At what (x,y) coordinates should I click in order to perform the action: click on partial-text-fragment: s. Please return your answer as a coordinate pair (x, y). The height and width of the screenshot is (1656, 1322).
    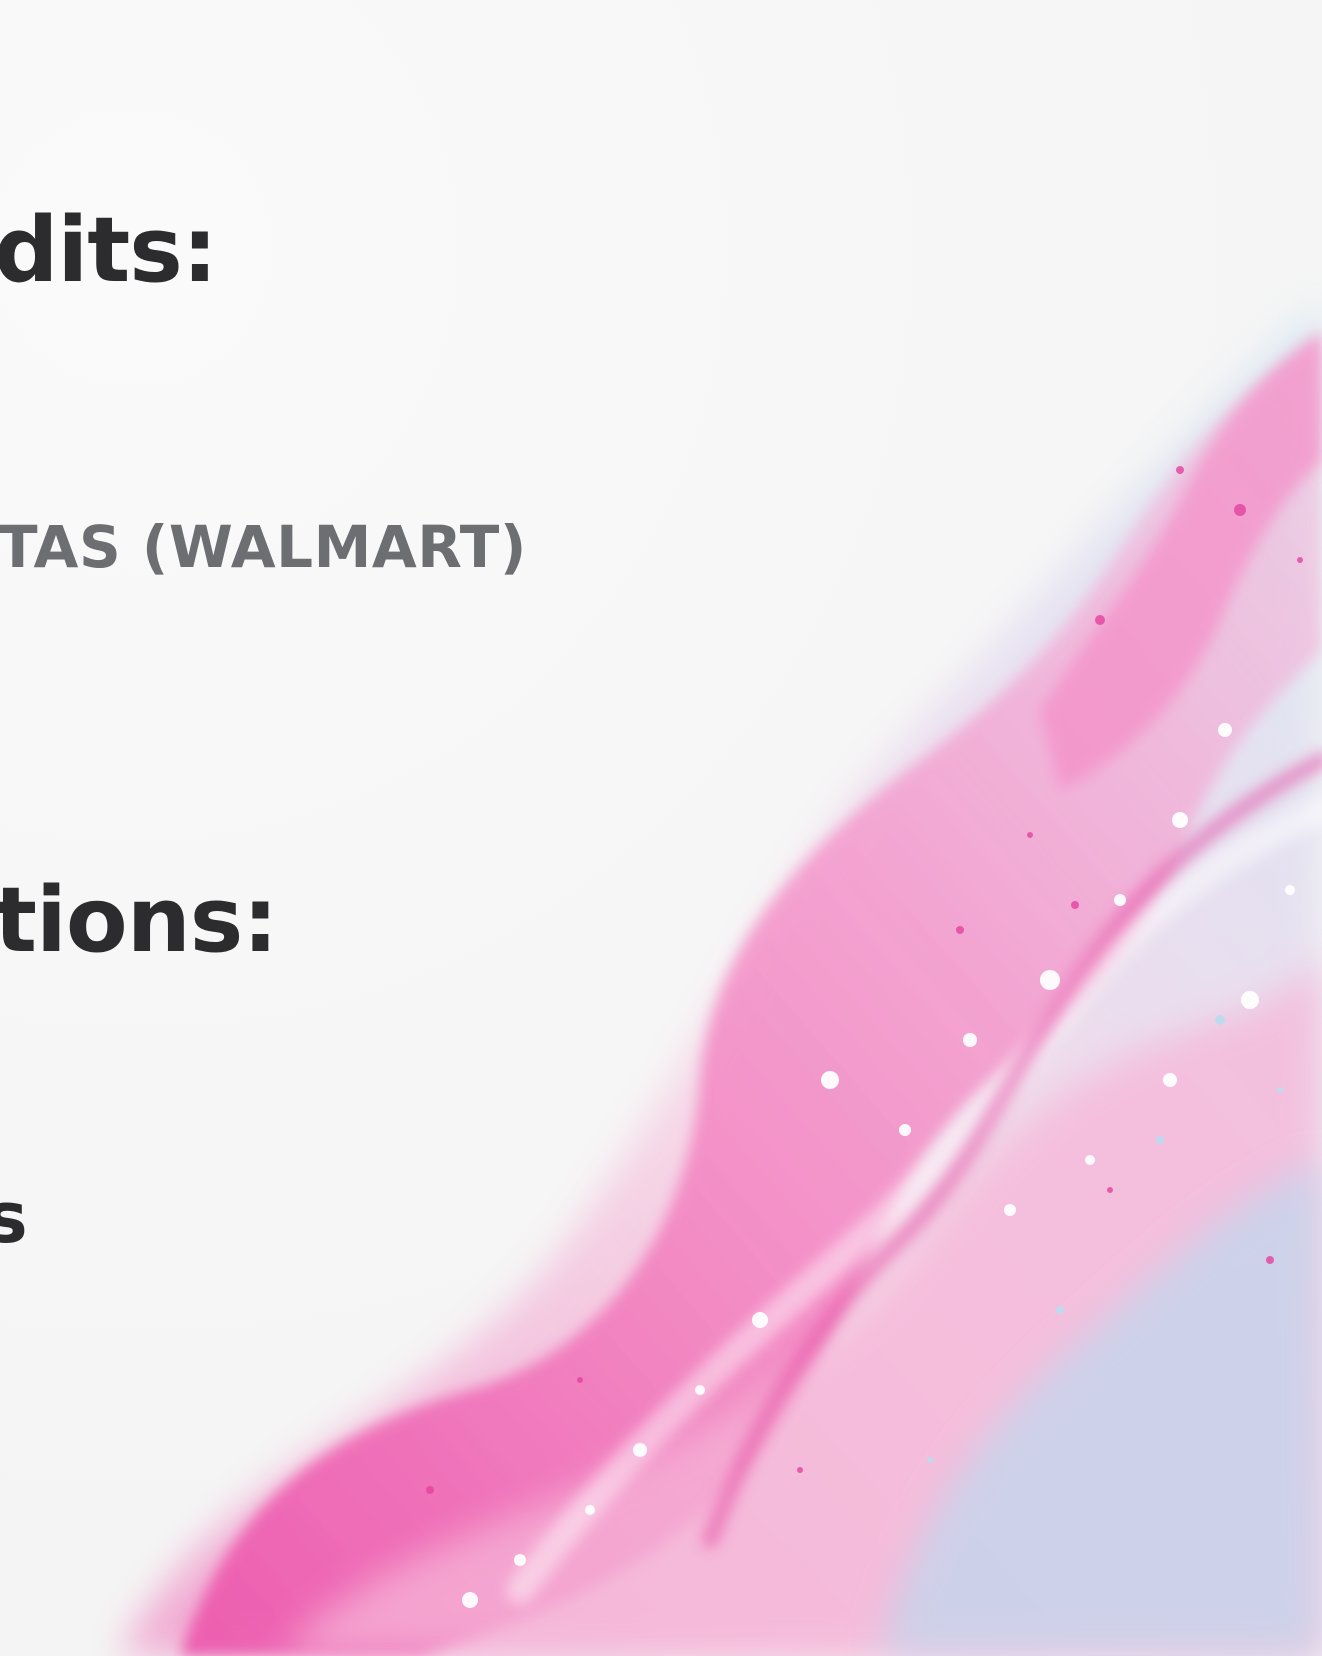
    Looking at the image, I should click on (14, 1218).